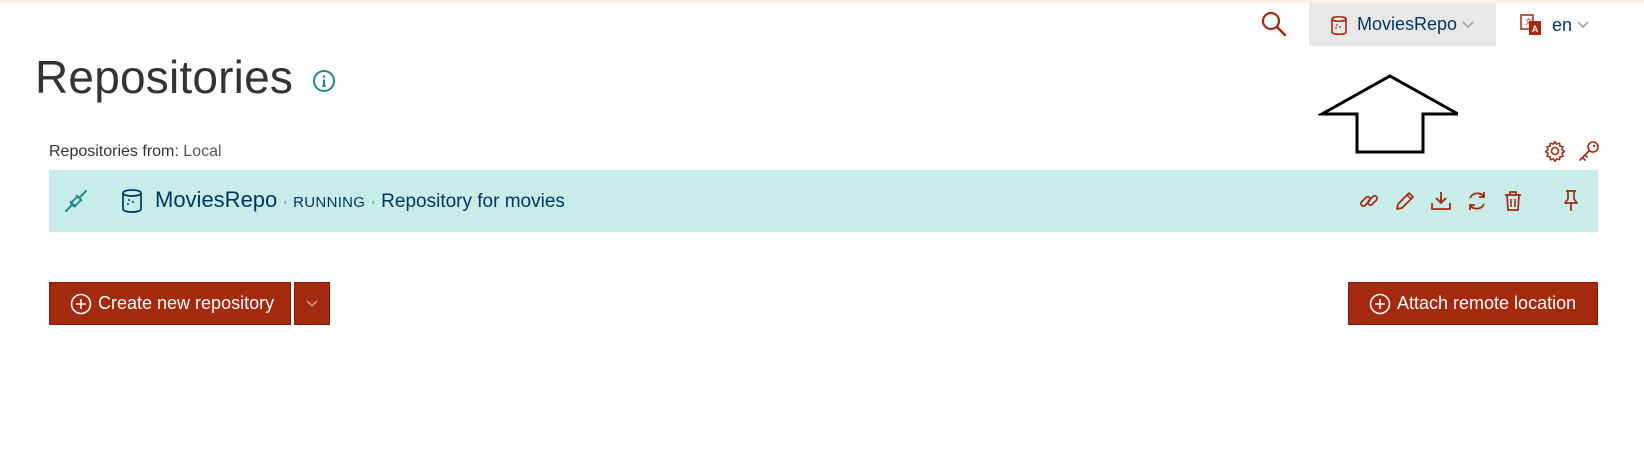  What do you see at coordinates (1571, 201) in the screenshot?
I see `pin-icon` at bounding box center [1571, 201].